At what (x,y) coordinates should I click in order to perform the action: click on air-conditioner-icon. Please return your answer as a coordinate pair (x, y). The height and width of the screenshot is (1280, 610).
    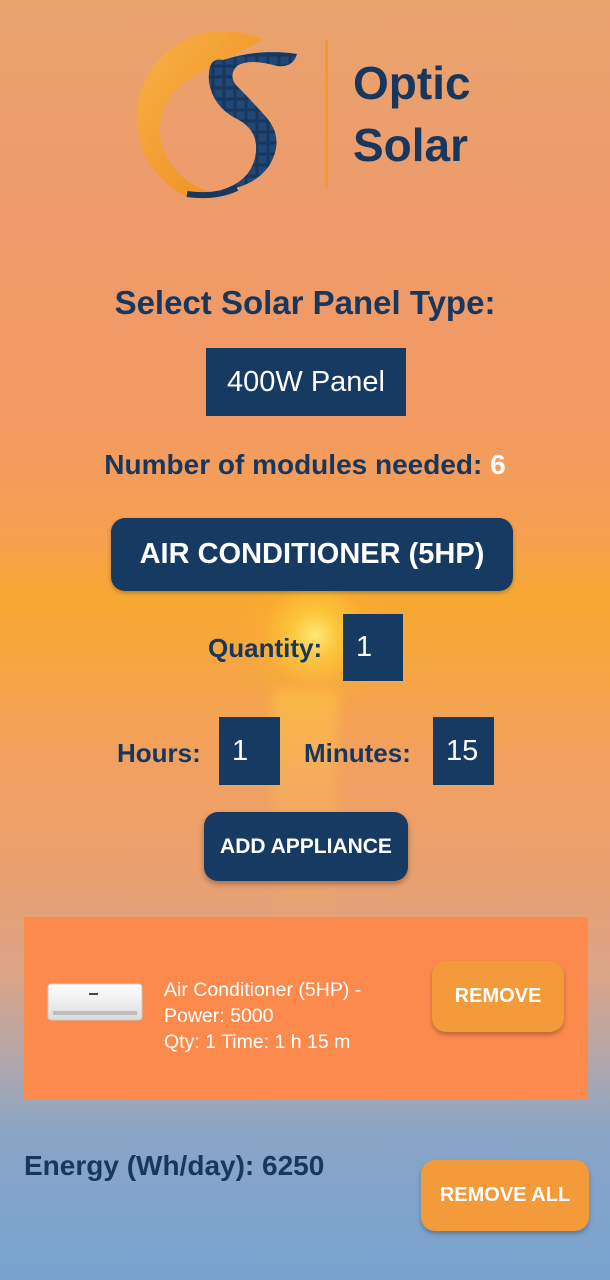
    Looking at the image, I should click on (95, 1002).